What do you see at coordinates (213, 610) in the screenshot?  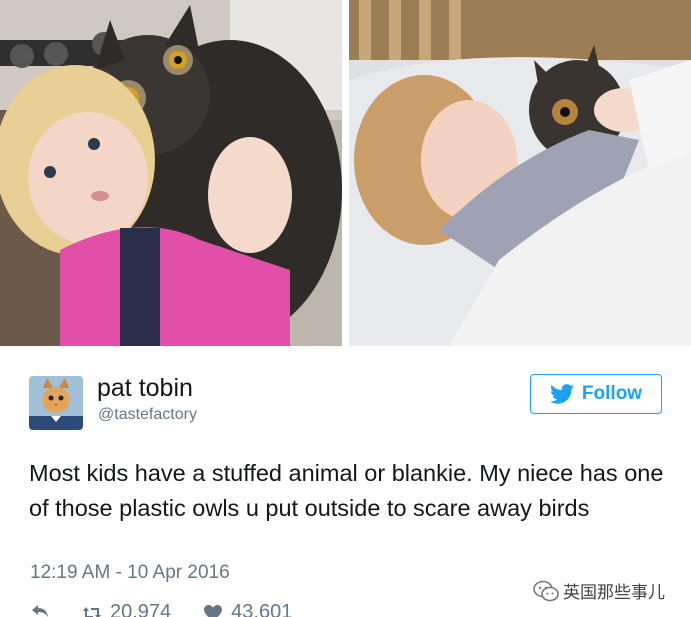 I see `heart-icon` at bounding box center [213, 610].